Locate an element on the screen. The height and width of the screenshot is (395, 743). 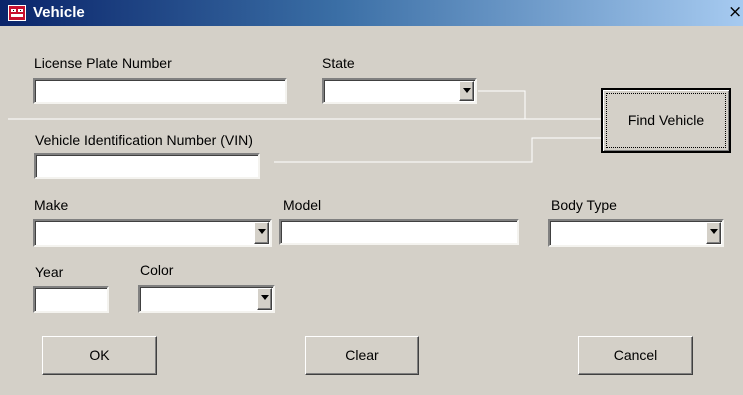
year-input is located at coordinates (71, 299).